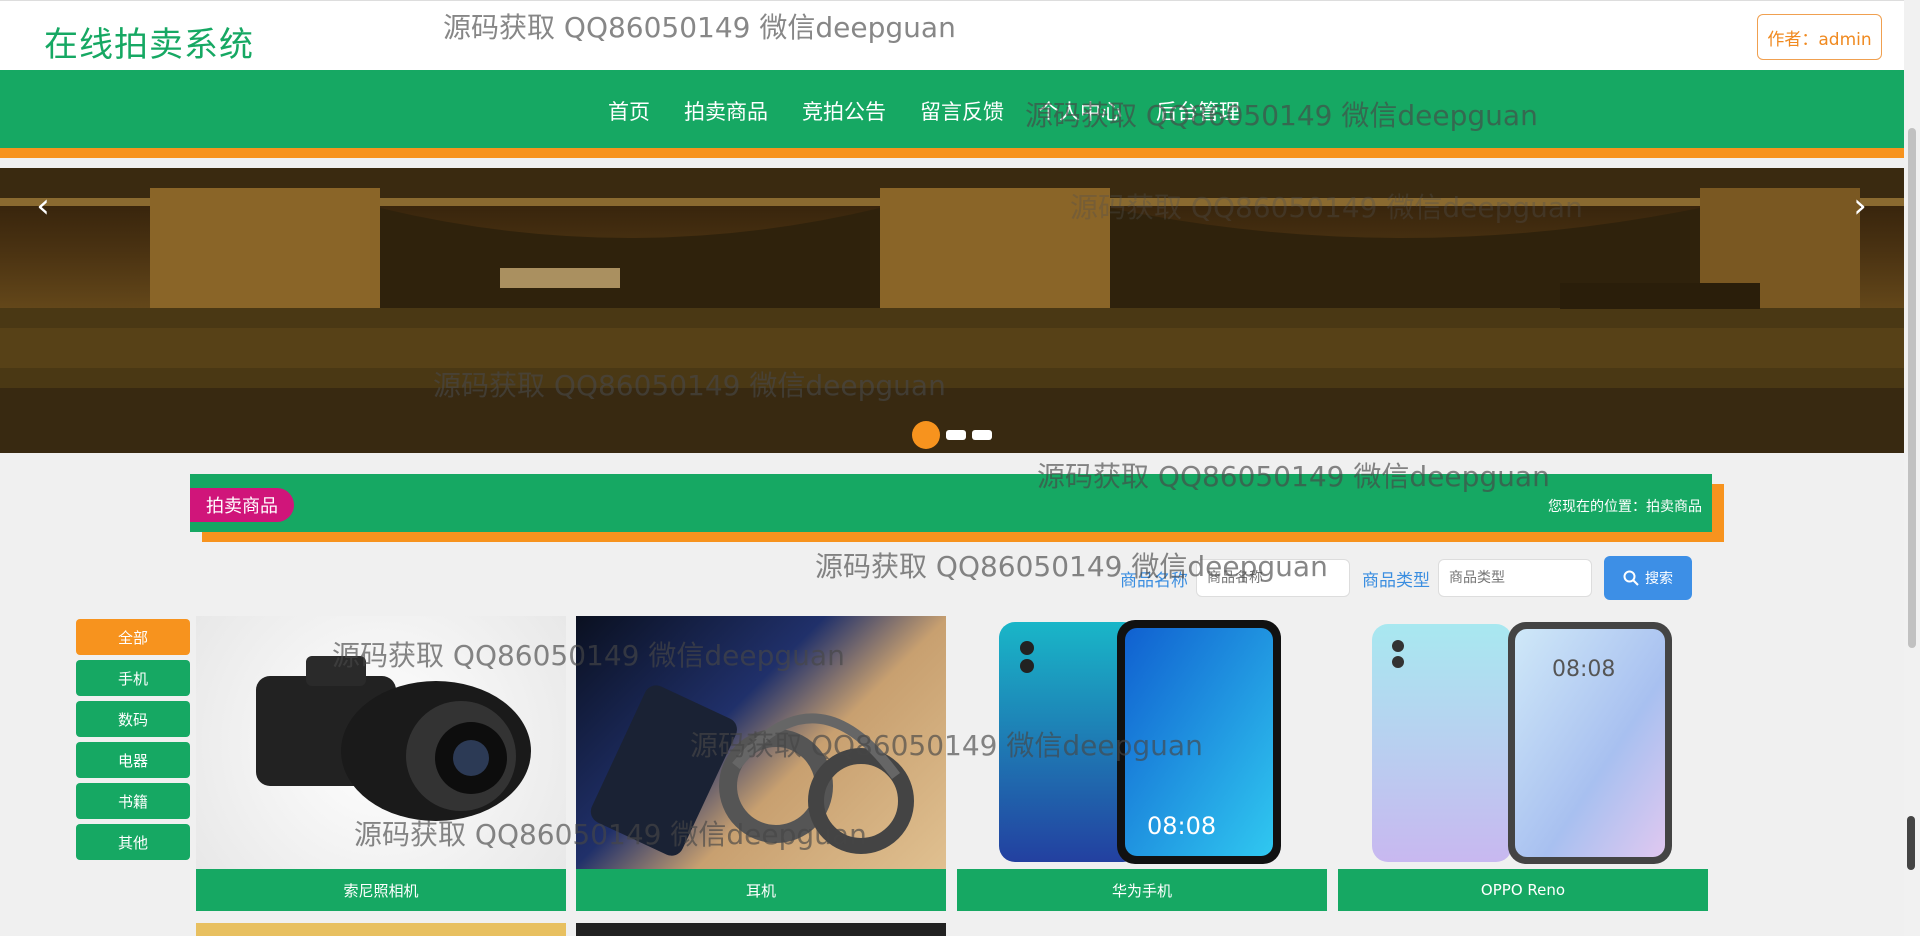 The width and height of the screenshot is (1920, 936). Describe the element at coordinates (133, 760) in the screenshot. I see `category-appliance: 电器` at that location.